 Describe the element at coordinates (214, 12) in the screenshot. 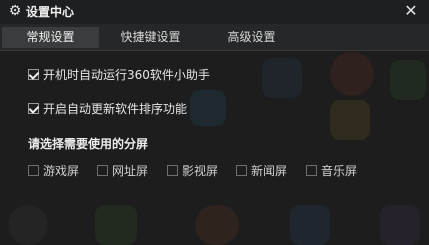

I see `title-bar: ⚙ 设置中心 ✕` at that location.